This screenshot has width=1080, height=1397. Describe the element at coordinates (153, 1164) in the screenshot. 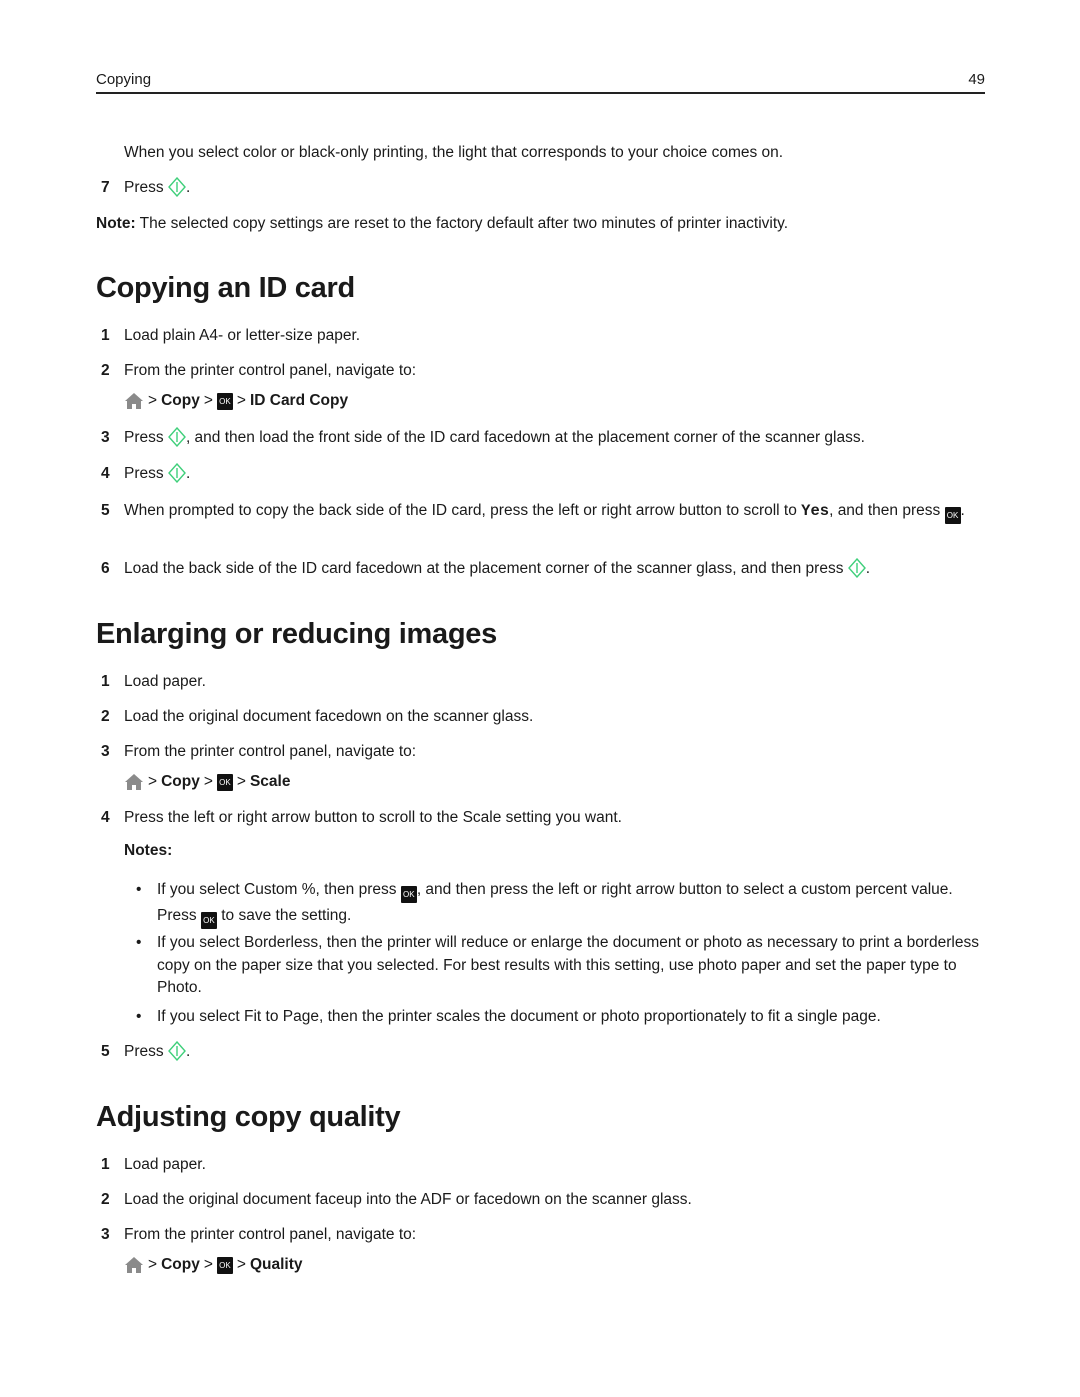

I see `quality-step-1: 1 Load paper.` at that location.